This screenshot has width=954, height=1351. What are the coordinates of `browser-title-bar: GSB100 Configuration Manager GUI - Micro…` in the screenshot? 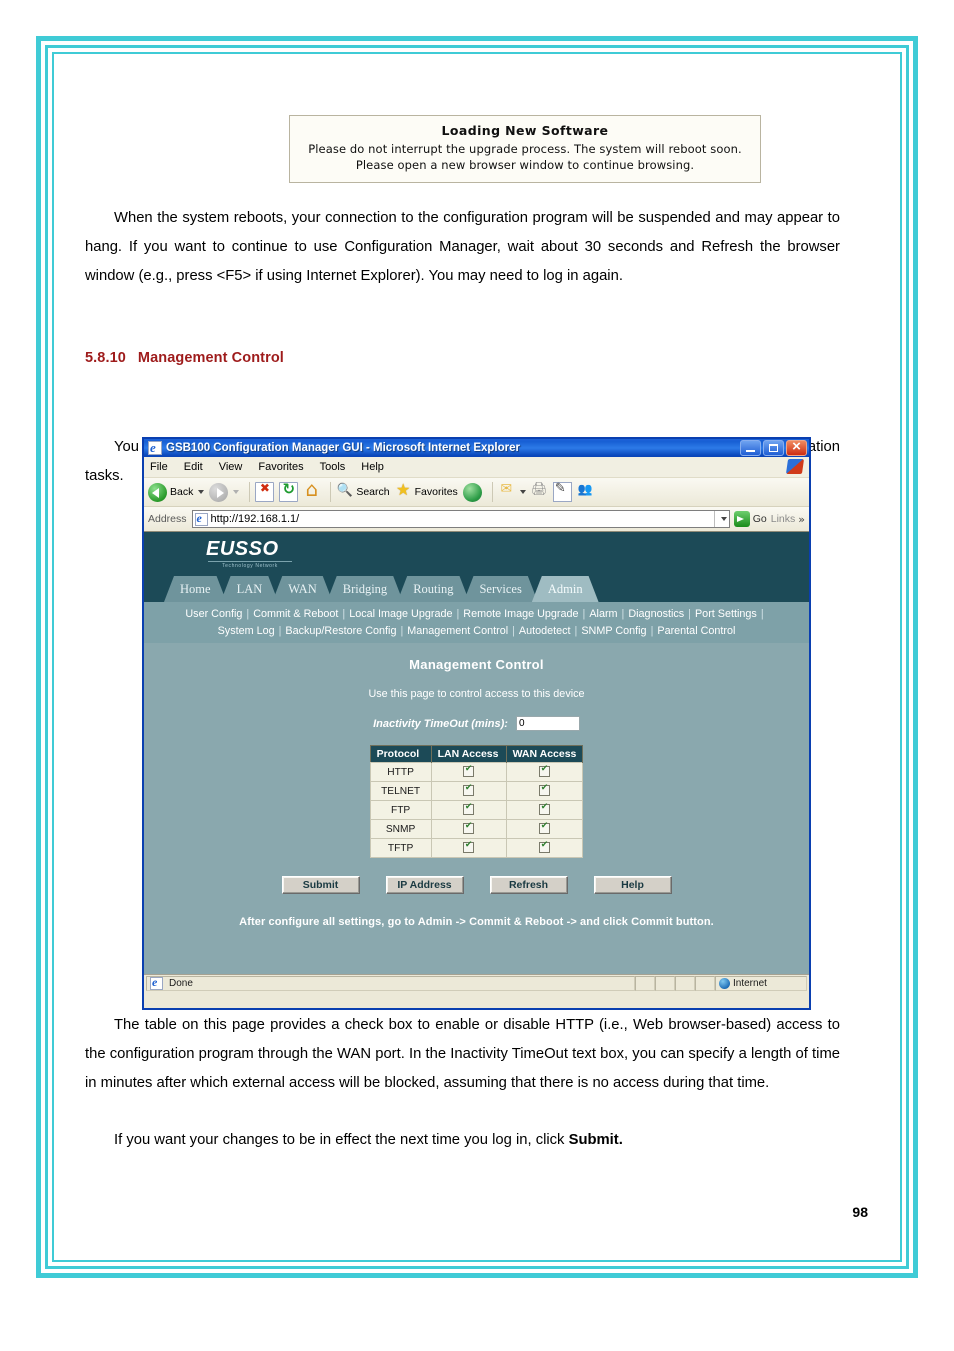 It's located at (476, 447).